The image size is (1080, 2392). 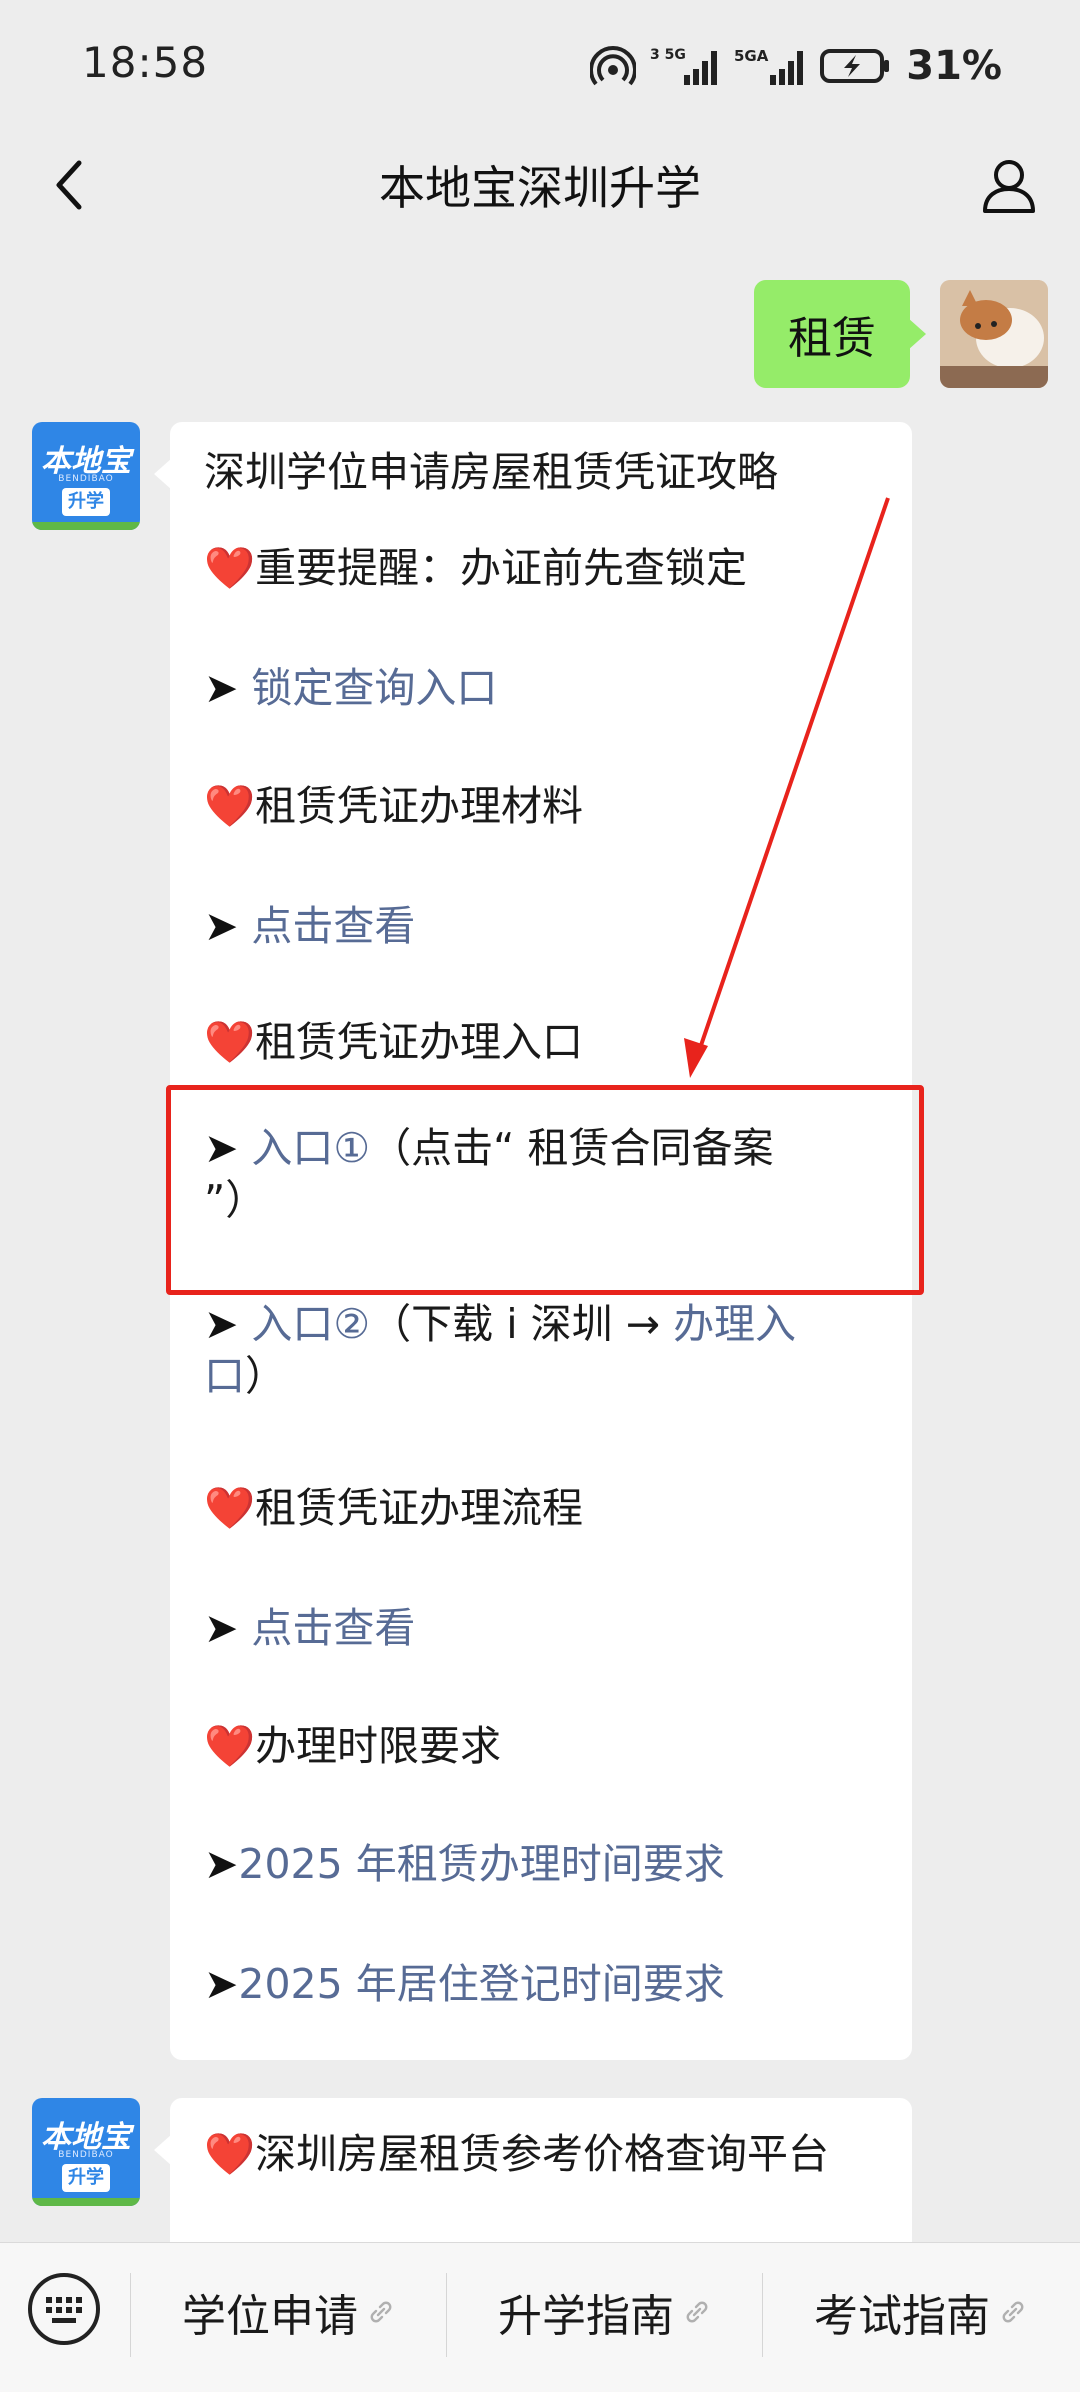 I want to click on keyboard-icon, so click(x=64, y=2309).